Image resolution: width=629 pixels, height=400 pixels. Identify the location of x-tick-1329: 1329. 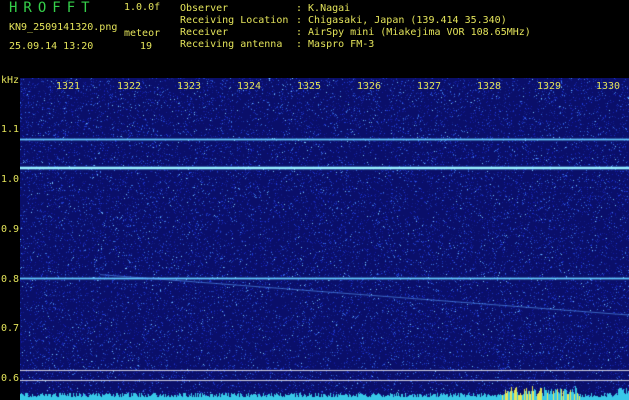
(549, 86).